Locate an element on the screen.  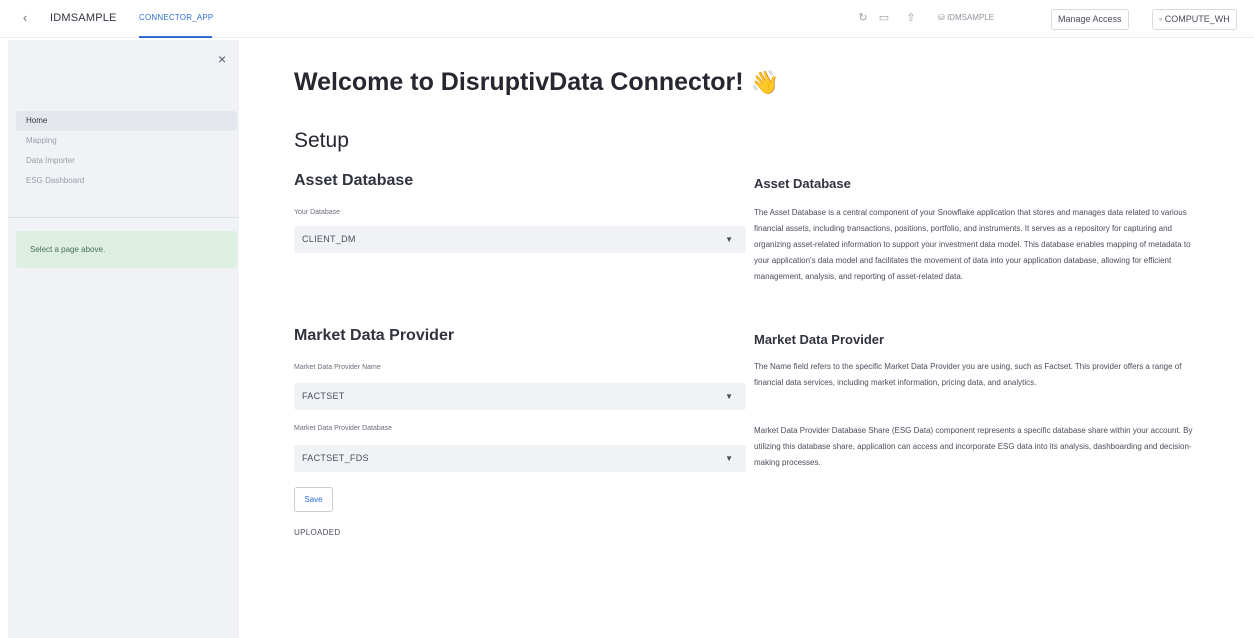
waving-hand-icon: 👋 is located at coordinates (765, 82).